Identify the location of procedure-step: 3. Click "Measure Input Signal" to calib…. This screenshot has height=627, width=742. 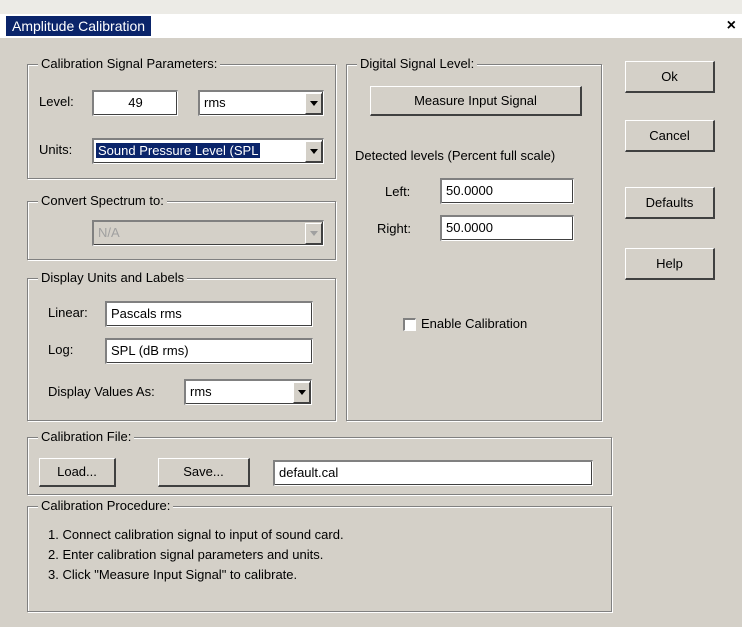
(173, 574).